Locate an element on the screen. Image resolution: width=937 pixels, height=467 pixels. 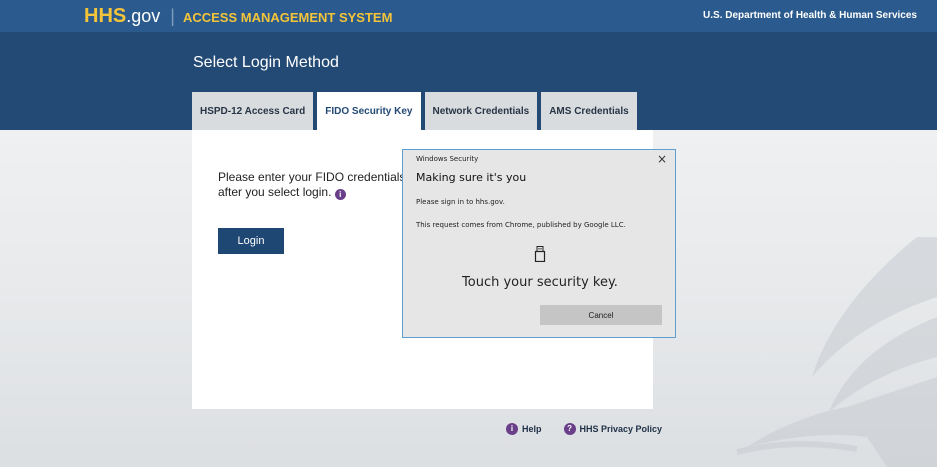
brand-hhs: HHS is located at coordinates (105, 16).